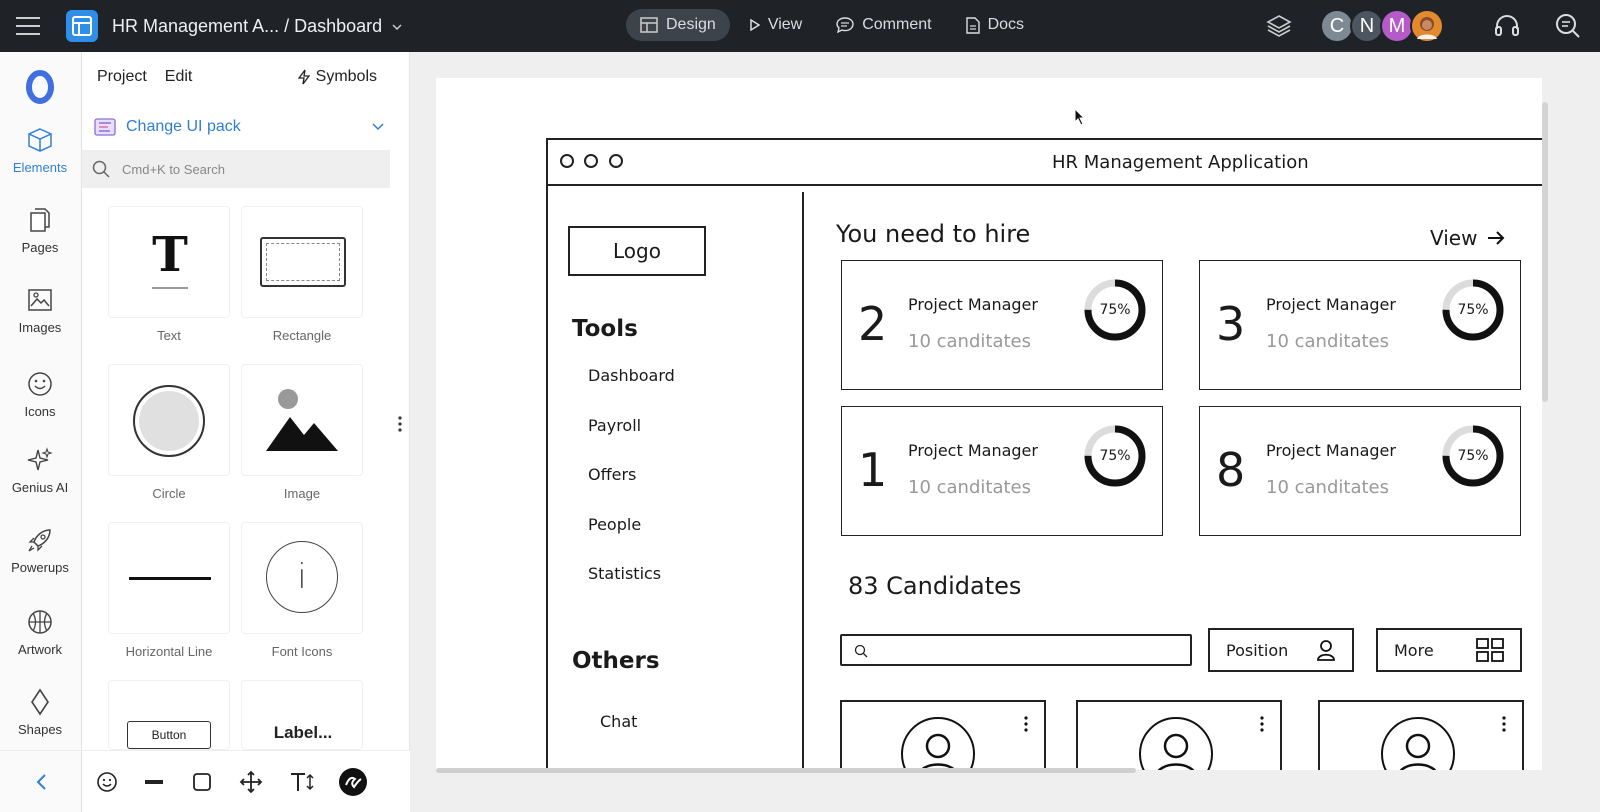  Describe the element at coordinates (179, 77) in the screenshot. I see `edit-menu: Edit` at that location.